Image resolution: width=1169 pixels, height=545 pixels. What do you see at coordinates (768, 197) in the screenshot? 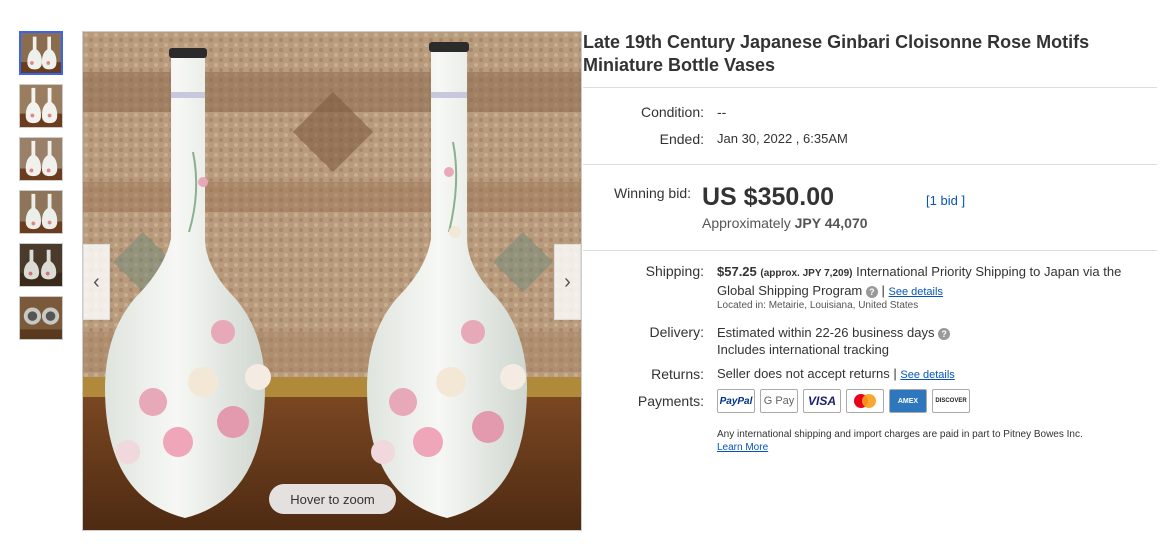
I see `winning-bid-price: US $350.00` at bounding box center [768, 197].